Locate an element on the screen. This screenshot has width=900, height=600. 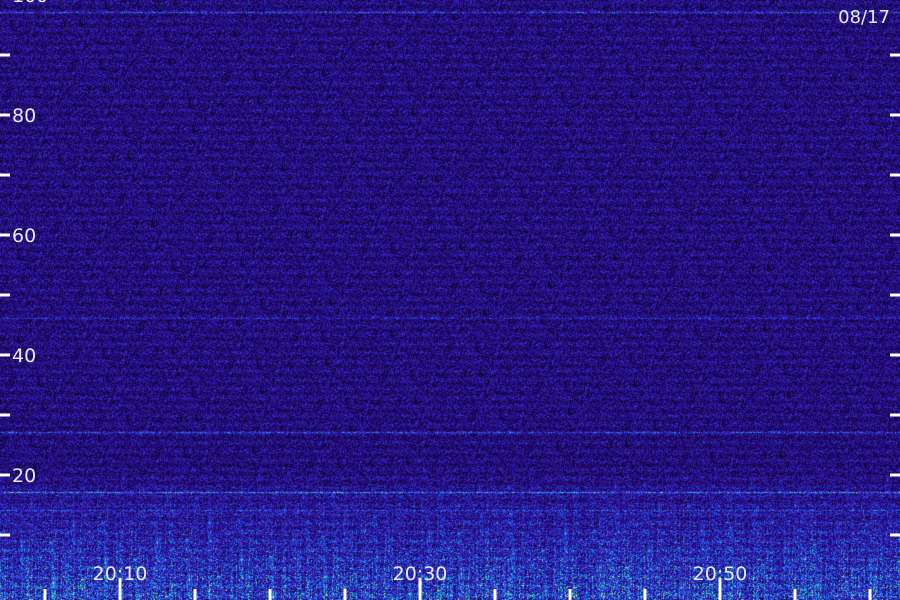
x-tick-label: 20:30 is located at coordinates (420, 574).